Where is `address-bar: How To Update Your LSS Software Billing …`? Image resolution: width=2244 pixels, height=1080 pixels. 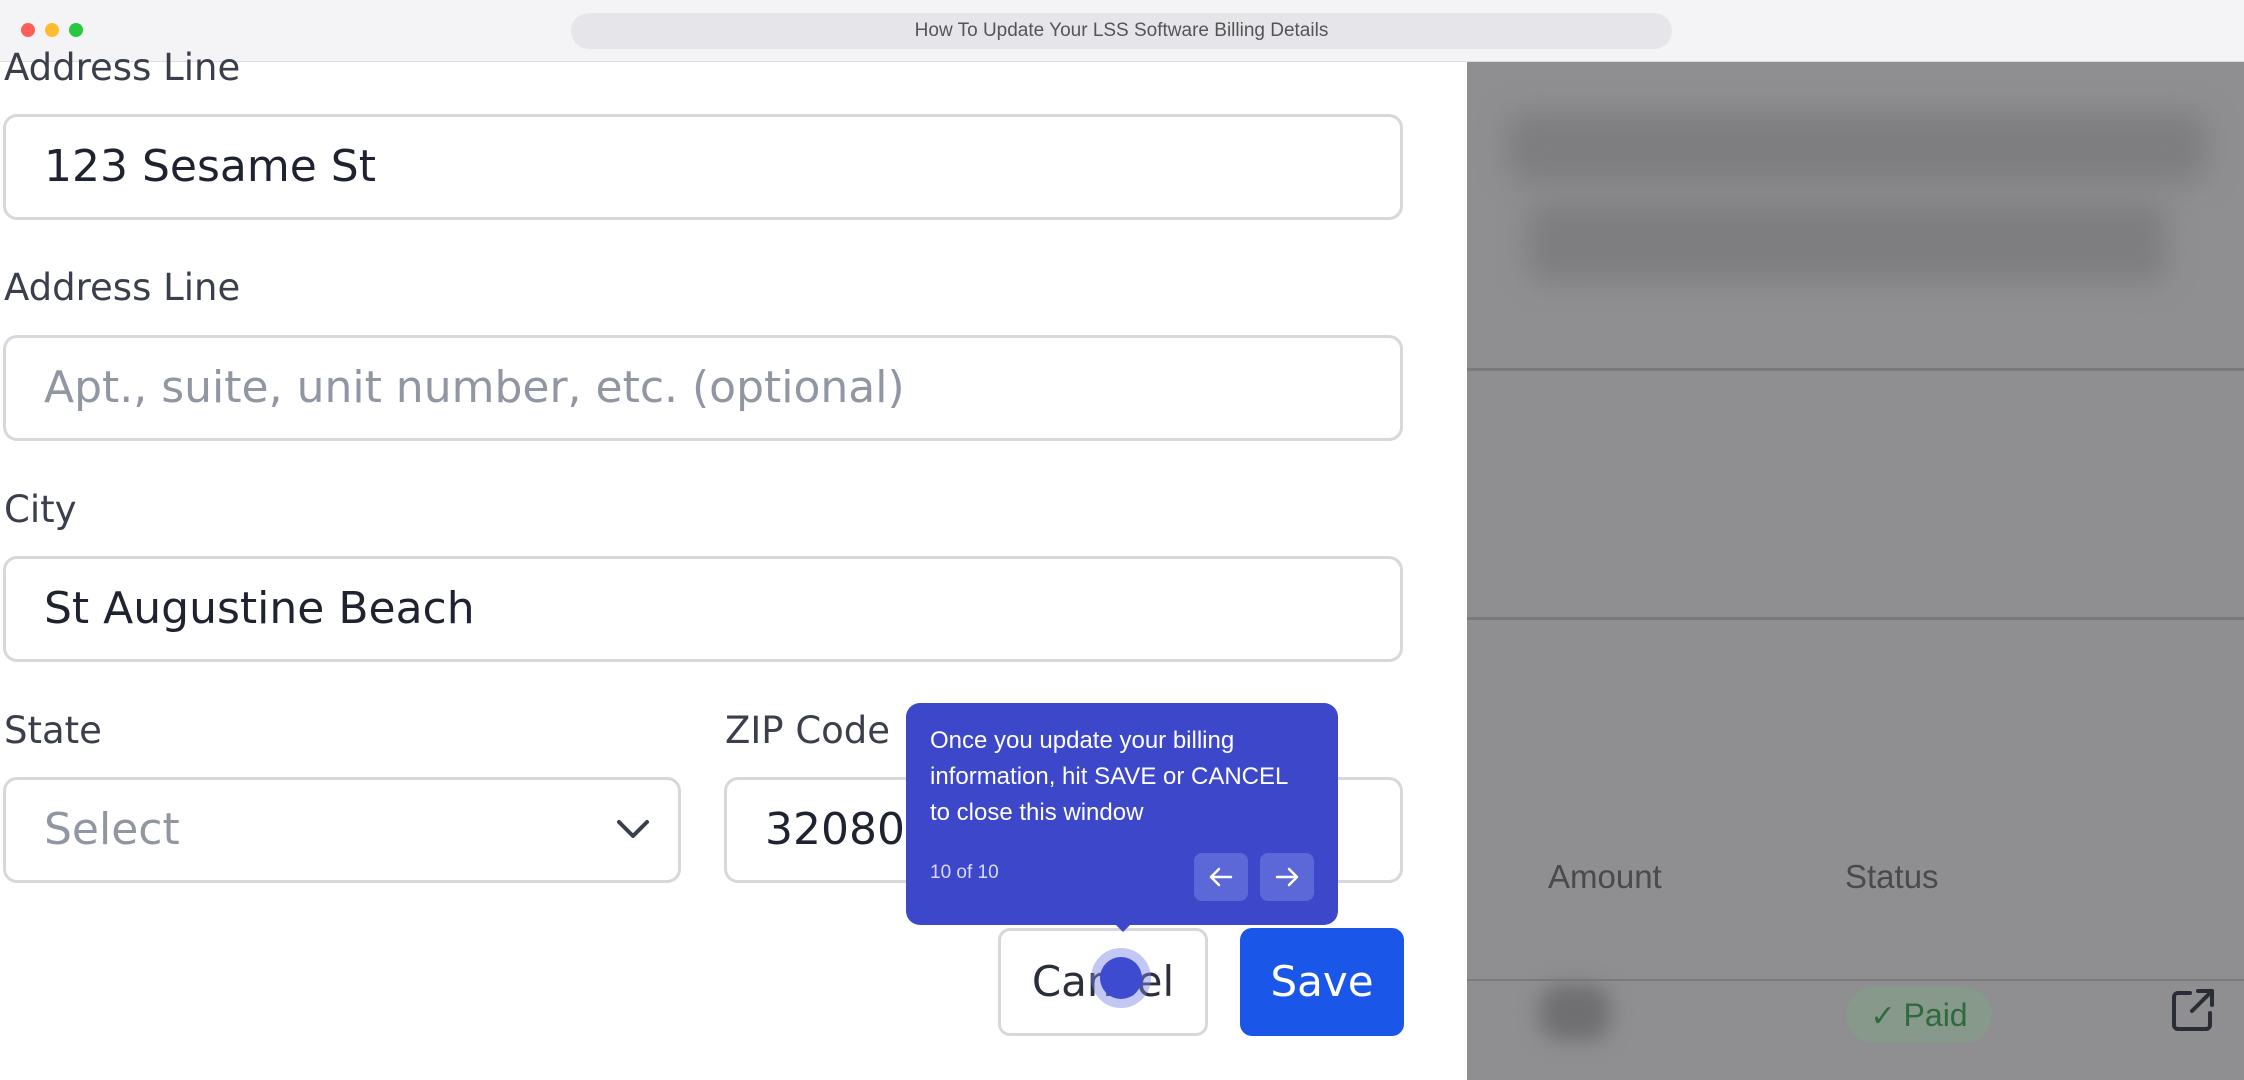
address-bar: How To Update Your LSS Software Billing … is located at coordinates (1121, 31).